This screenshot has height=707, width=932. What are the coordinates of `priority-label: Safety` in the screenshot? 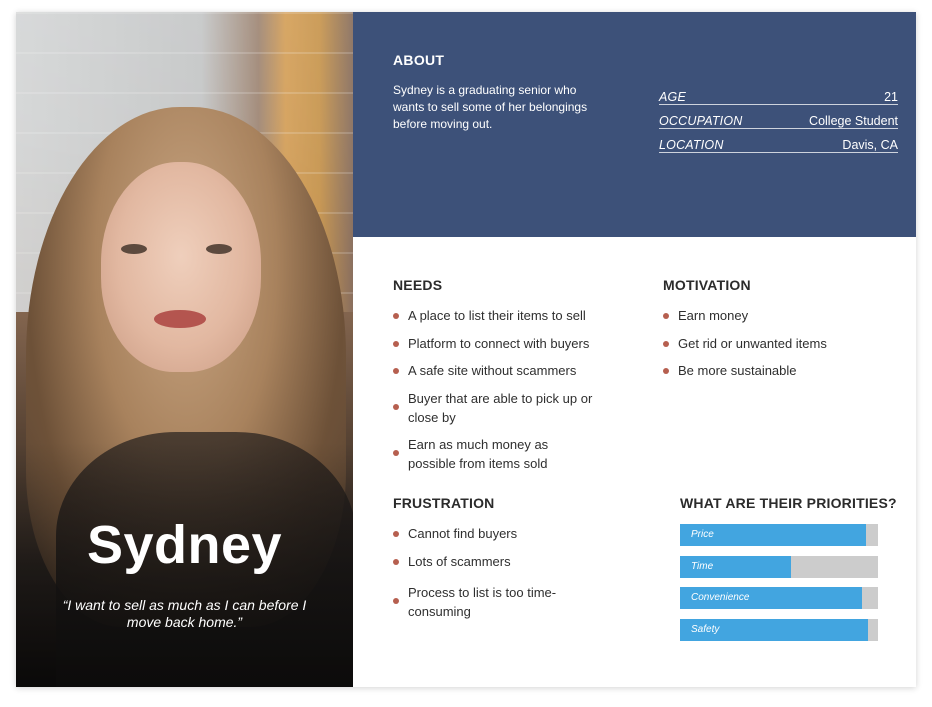 It's located at (705, 629).